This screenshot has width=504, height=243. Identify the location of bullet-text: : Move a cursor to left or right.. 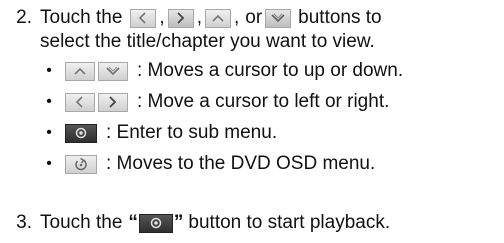
(263, 101).